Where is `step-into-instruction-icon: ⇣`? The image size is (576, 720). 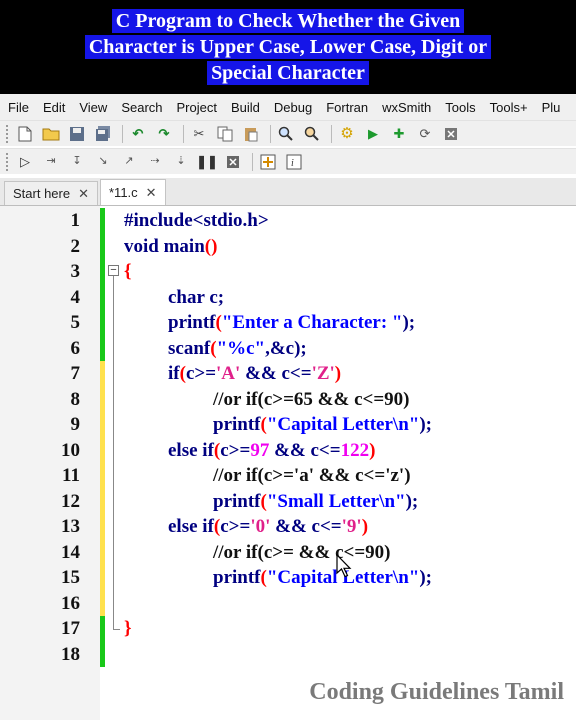 step-into-instruction-icon: ⇣ is located at coordinates (181, 162).